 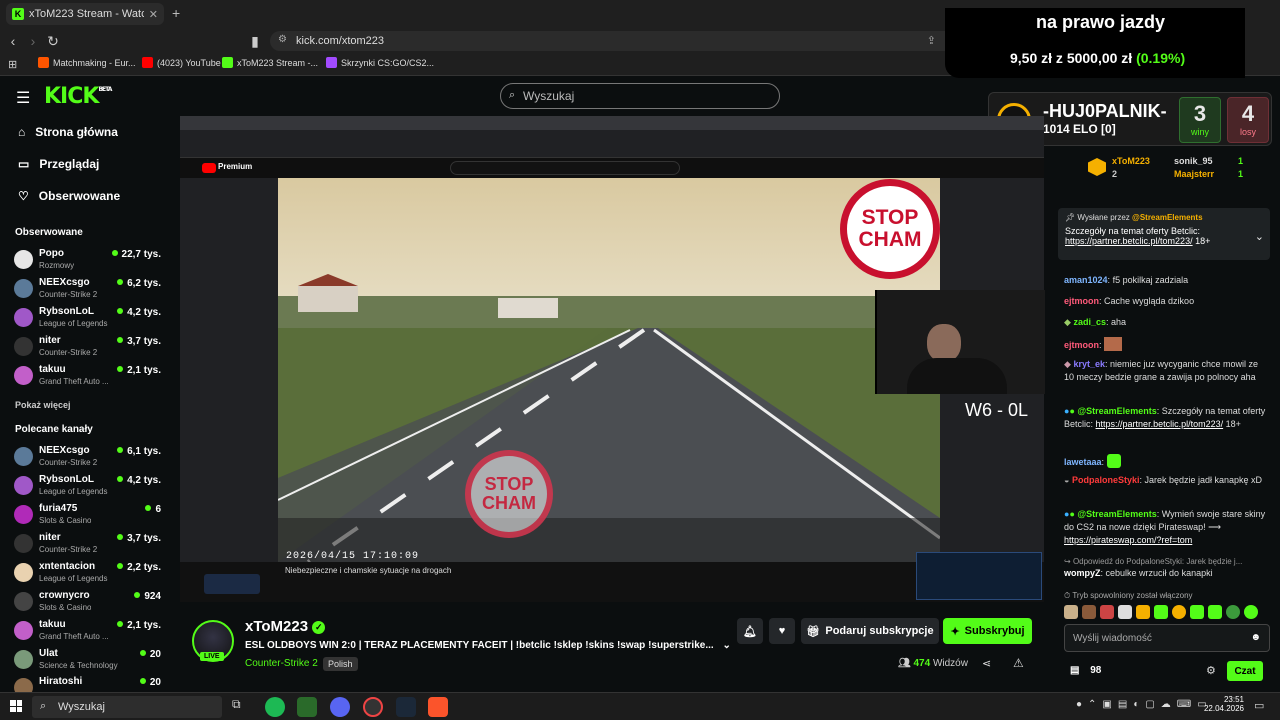 What do you see at coordinates (43, 405) in the screenshot?
I see `show-more-link: Pokaż więcej` at bounding box center [43, 405].